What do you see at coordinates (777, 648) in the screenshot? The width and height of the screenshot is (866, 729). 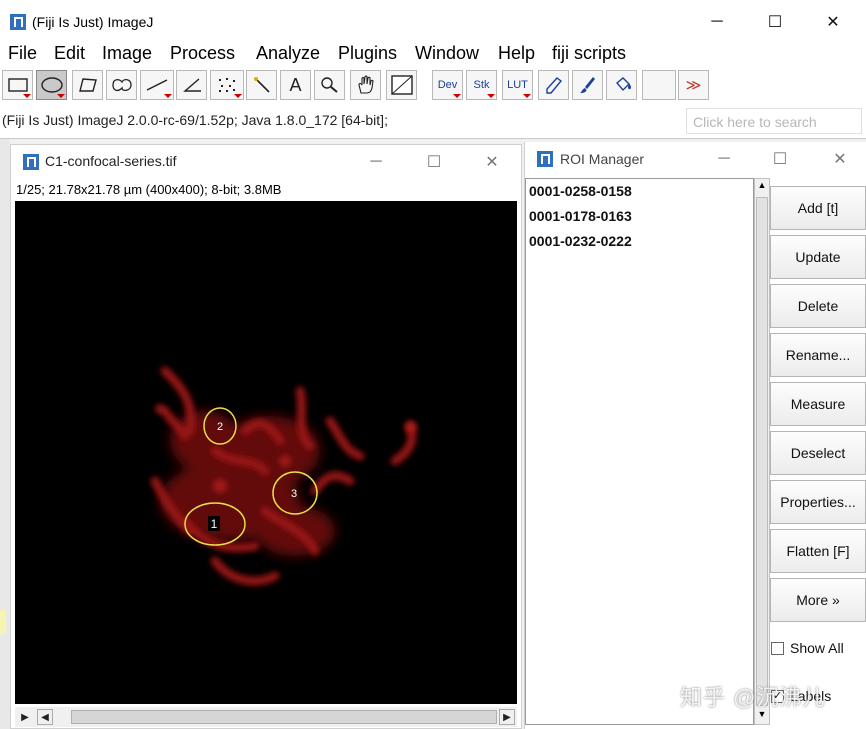 I see `checkbox-box` at bounding box center [777, 648].